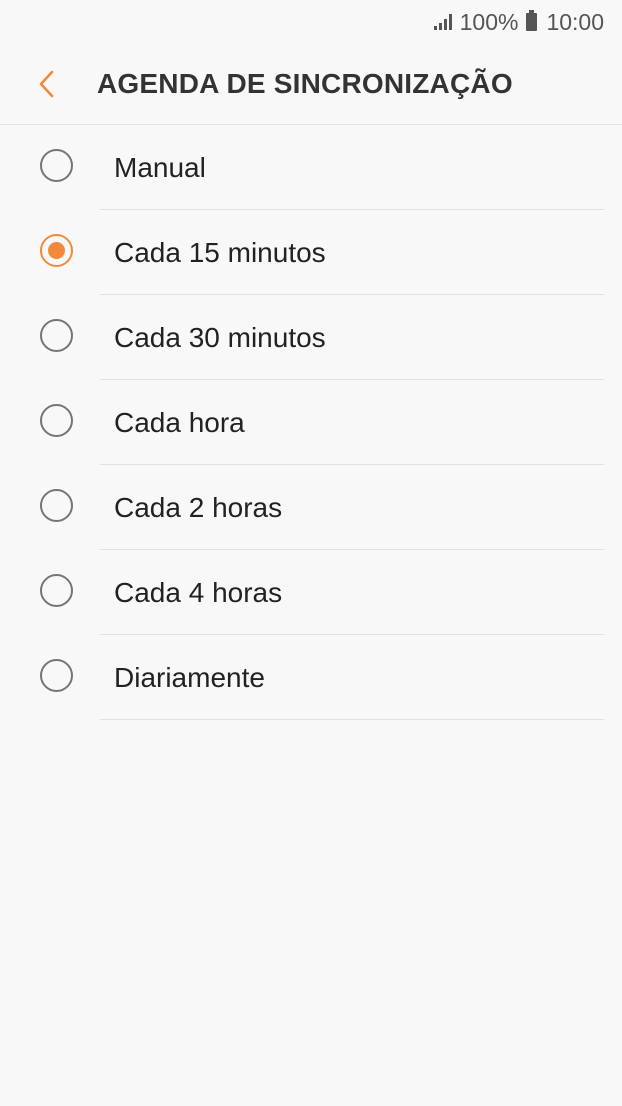  What do you see at coordinates (220, 252) in the screenshot?
I see `option-label: Cada 15 minutos` at bounding box center [220, 252].